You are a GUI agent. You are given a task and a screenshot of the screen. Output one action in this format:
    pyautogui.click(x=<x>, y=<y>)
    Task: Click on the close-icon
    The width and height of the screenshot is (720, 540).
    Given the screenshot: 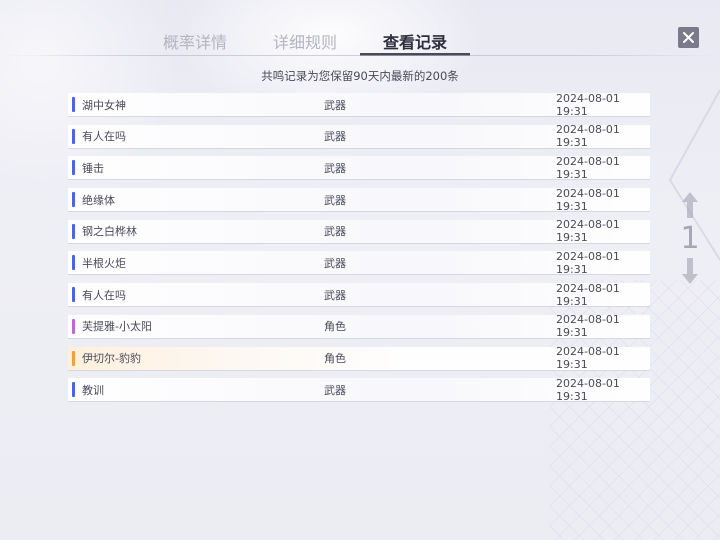 What is the action you would take?
    pyautogui.click(x=688, y=37)
    